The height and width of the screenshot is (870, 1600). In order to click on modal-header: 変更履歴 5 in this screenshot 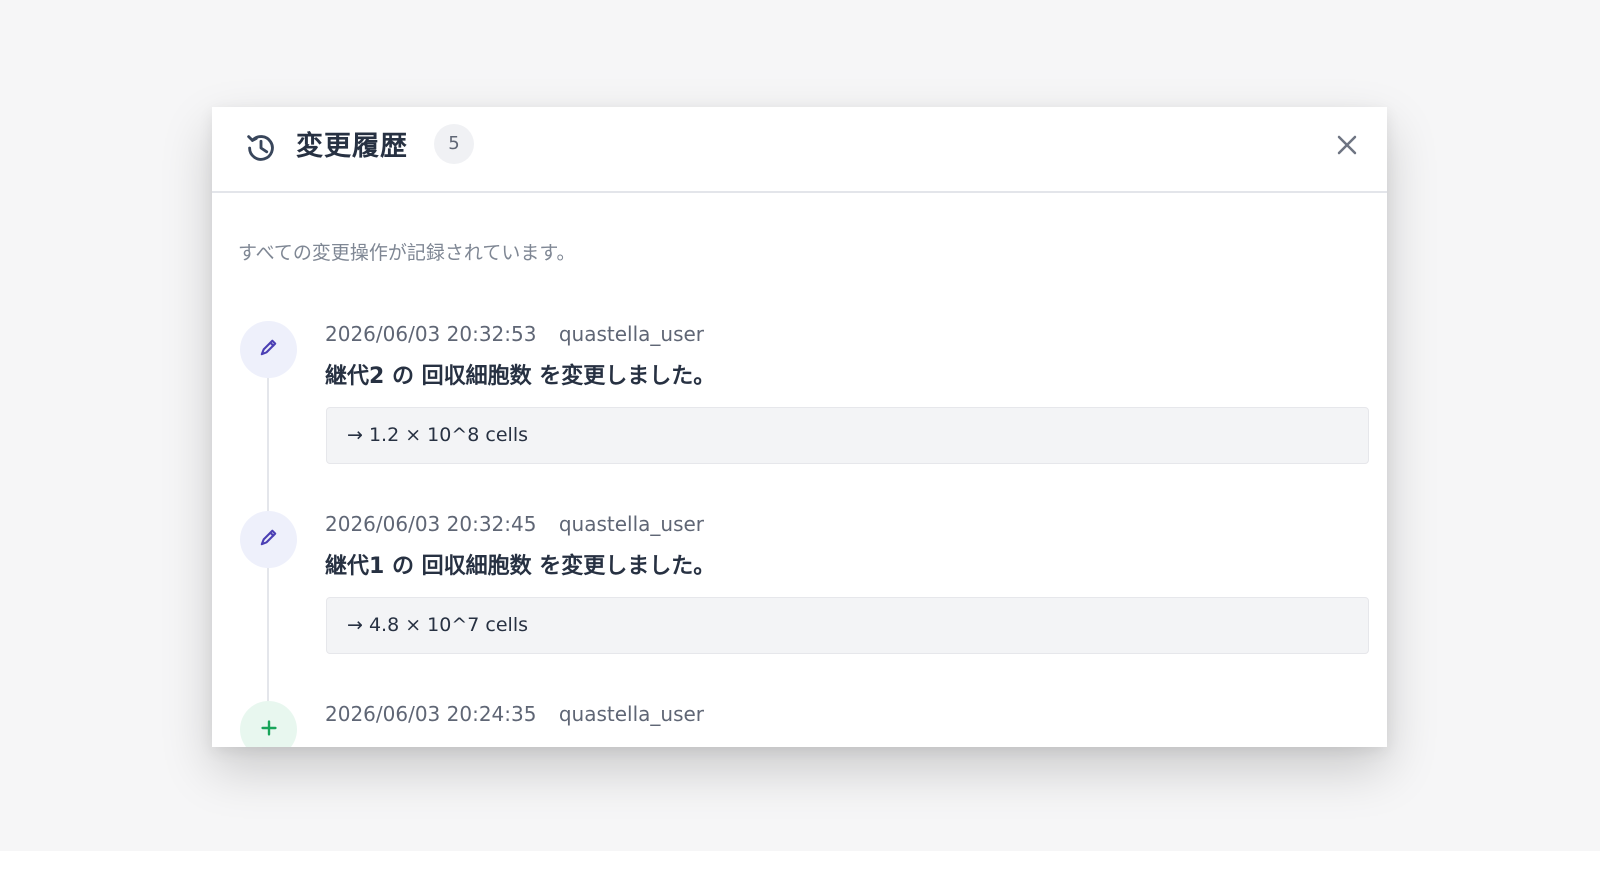, I will do `click(799, 150)`.